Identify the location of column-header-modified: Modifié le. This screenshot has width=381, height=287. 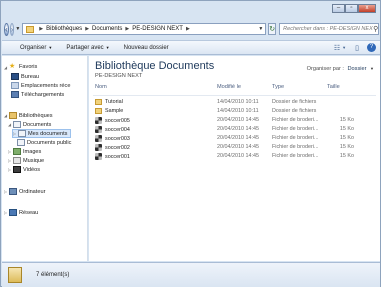
(229, 89).